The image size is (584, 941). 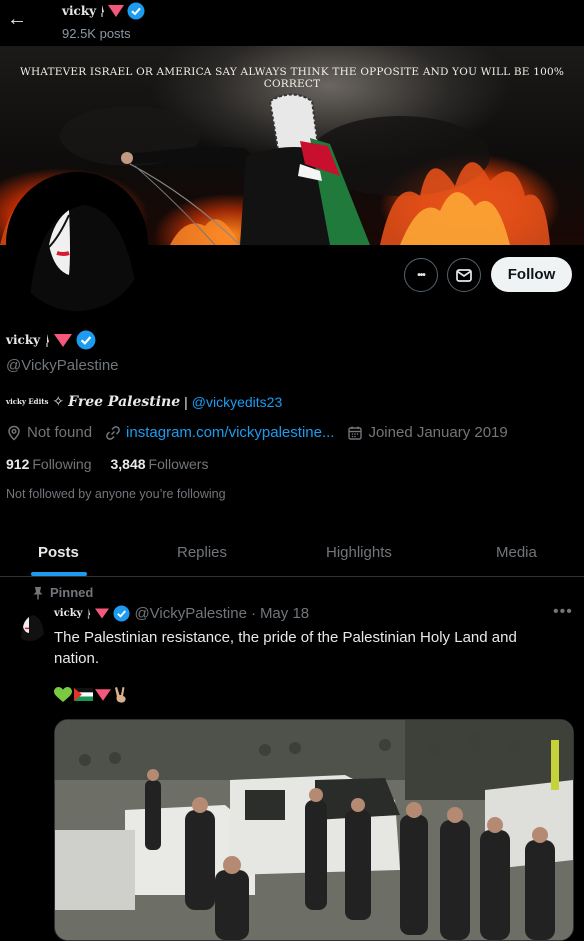 I want to click on tab-highlights: Highlights, so click(x=359, y=552).